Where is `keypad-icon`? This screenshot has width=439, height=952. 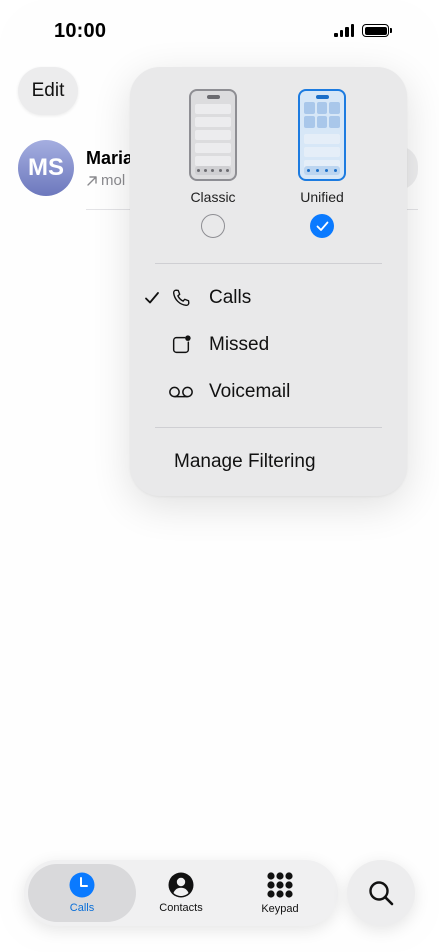 keypad-icon is located at coordinates (280, 885).